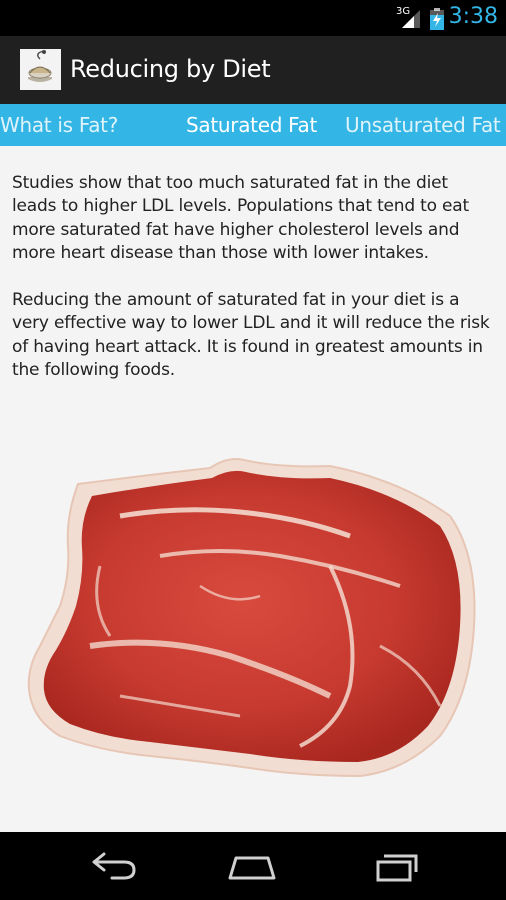 This screenshot has height=900, width=506. I want to click on back-icon, so click(112, 866).